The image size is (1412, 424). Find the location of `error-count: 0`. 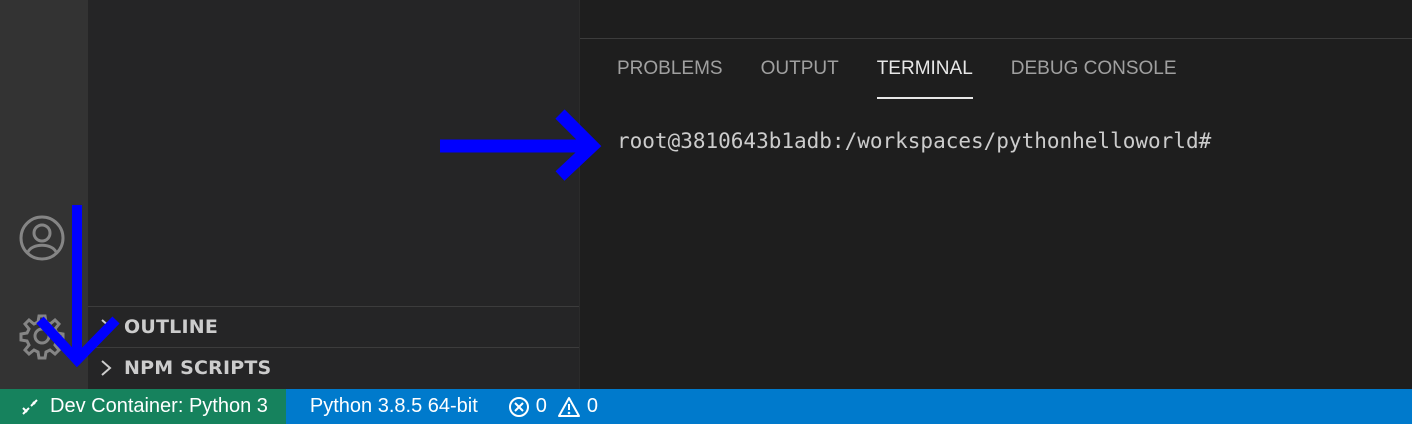

error-count: 0 is located at coordinates (541, 406).